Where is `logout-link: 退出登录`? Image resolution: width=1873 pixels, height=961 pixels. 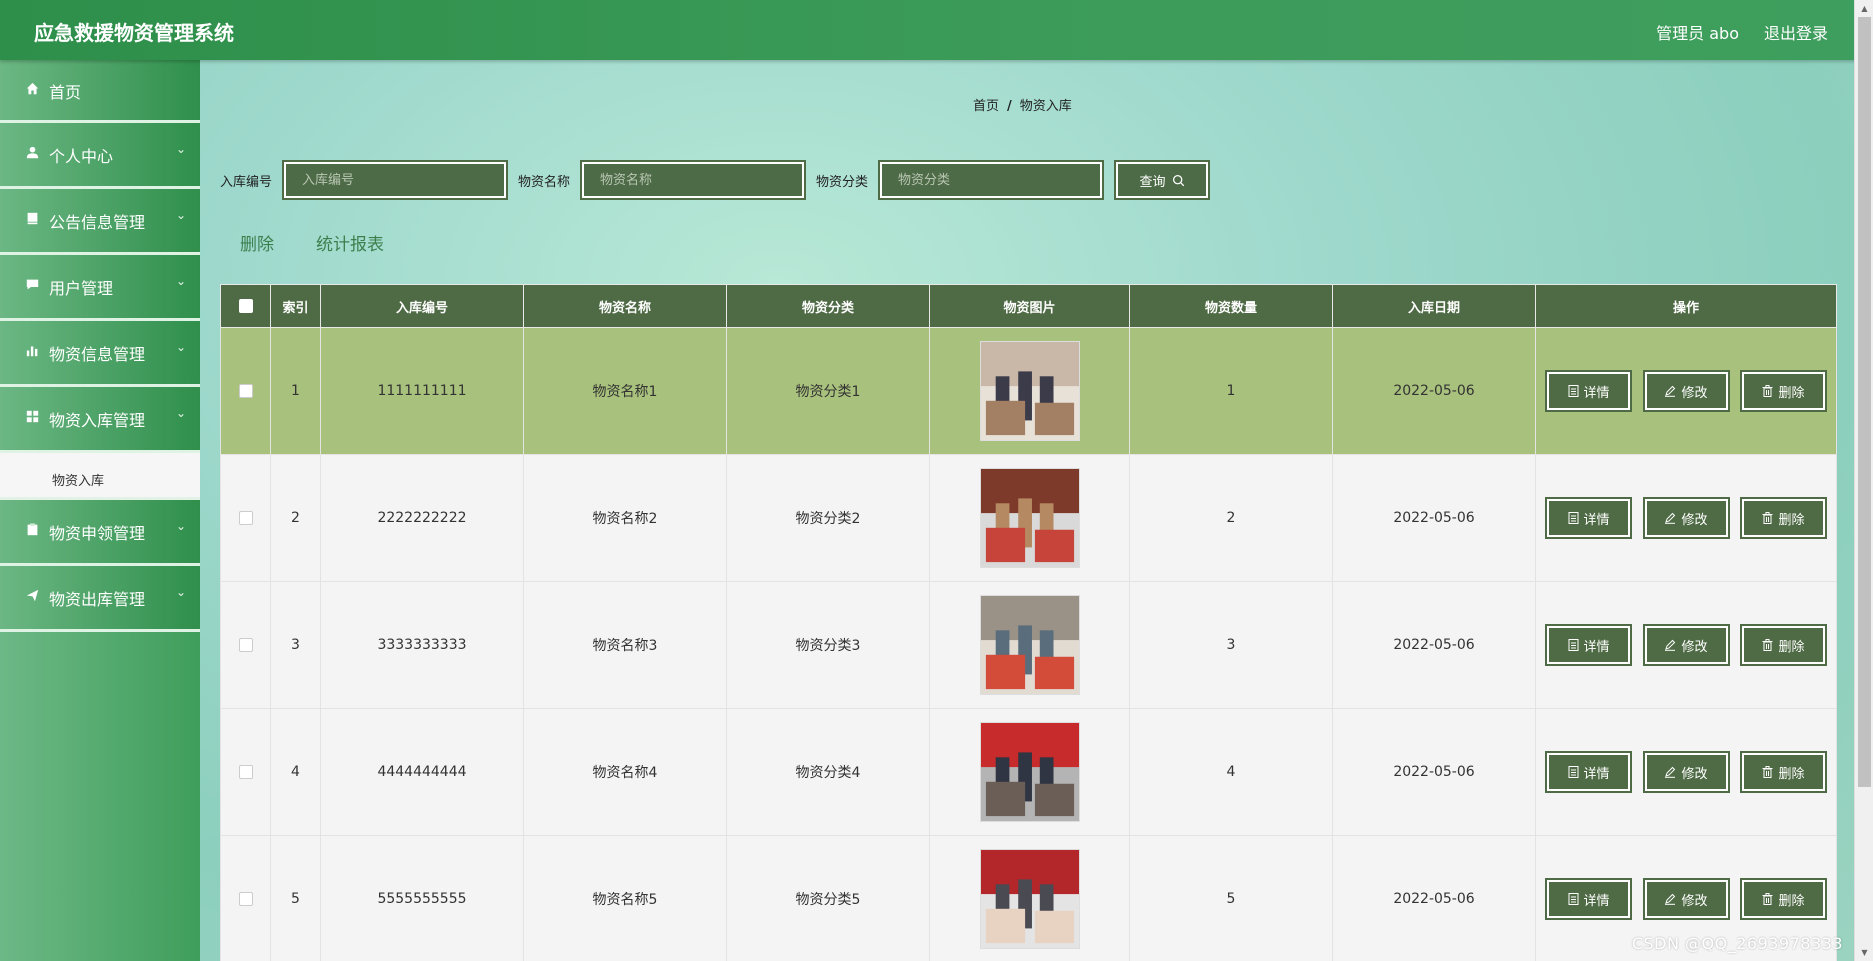 logout-link: 退出登录 is located at coordinates (1796, 32).